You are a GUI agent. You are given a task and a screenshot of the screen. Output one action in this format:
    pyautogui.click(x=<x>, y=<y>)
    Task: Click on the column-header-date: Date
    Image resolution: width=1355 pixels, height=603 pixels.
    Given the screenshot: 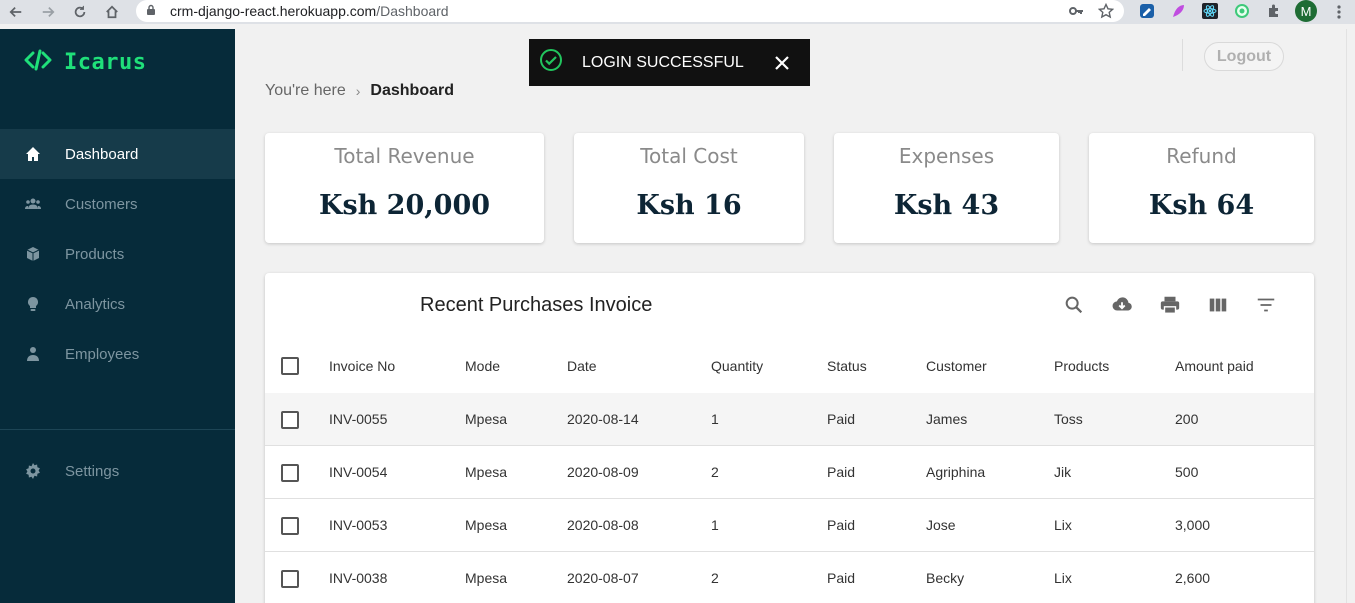 What is the action you would take?
    pyautogui.click(x=582, y=365)
    